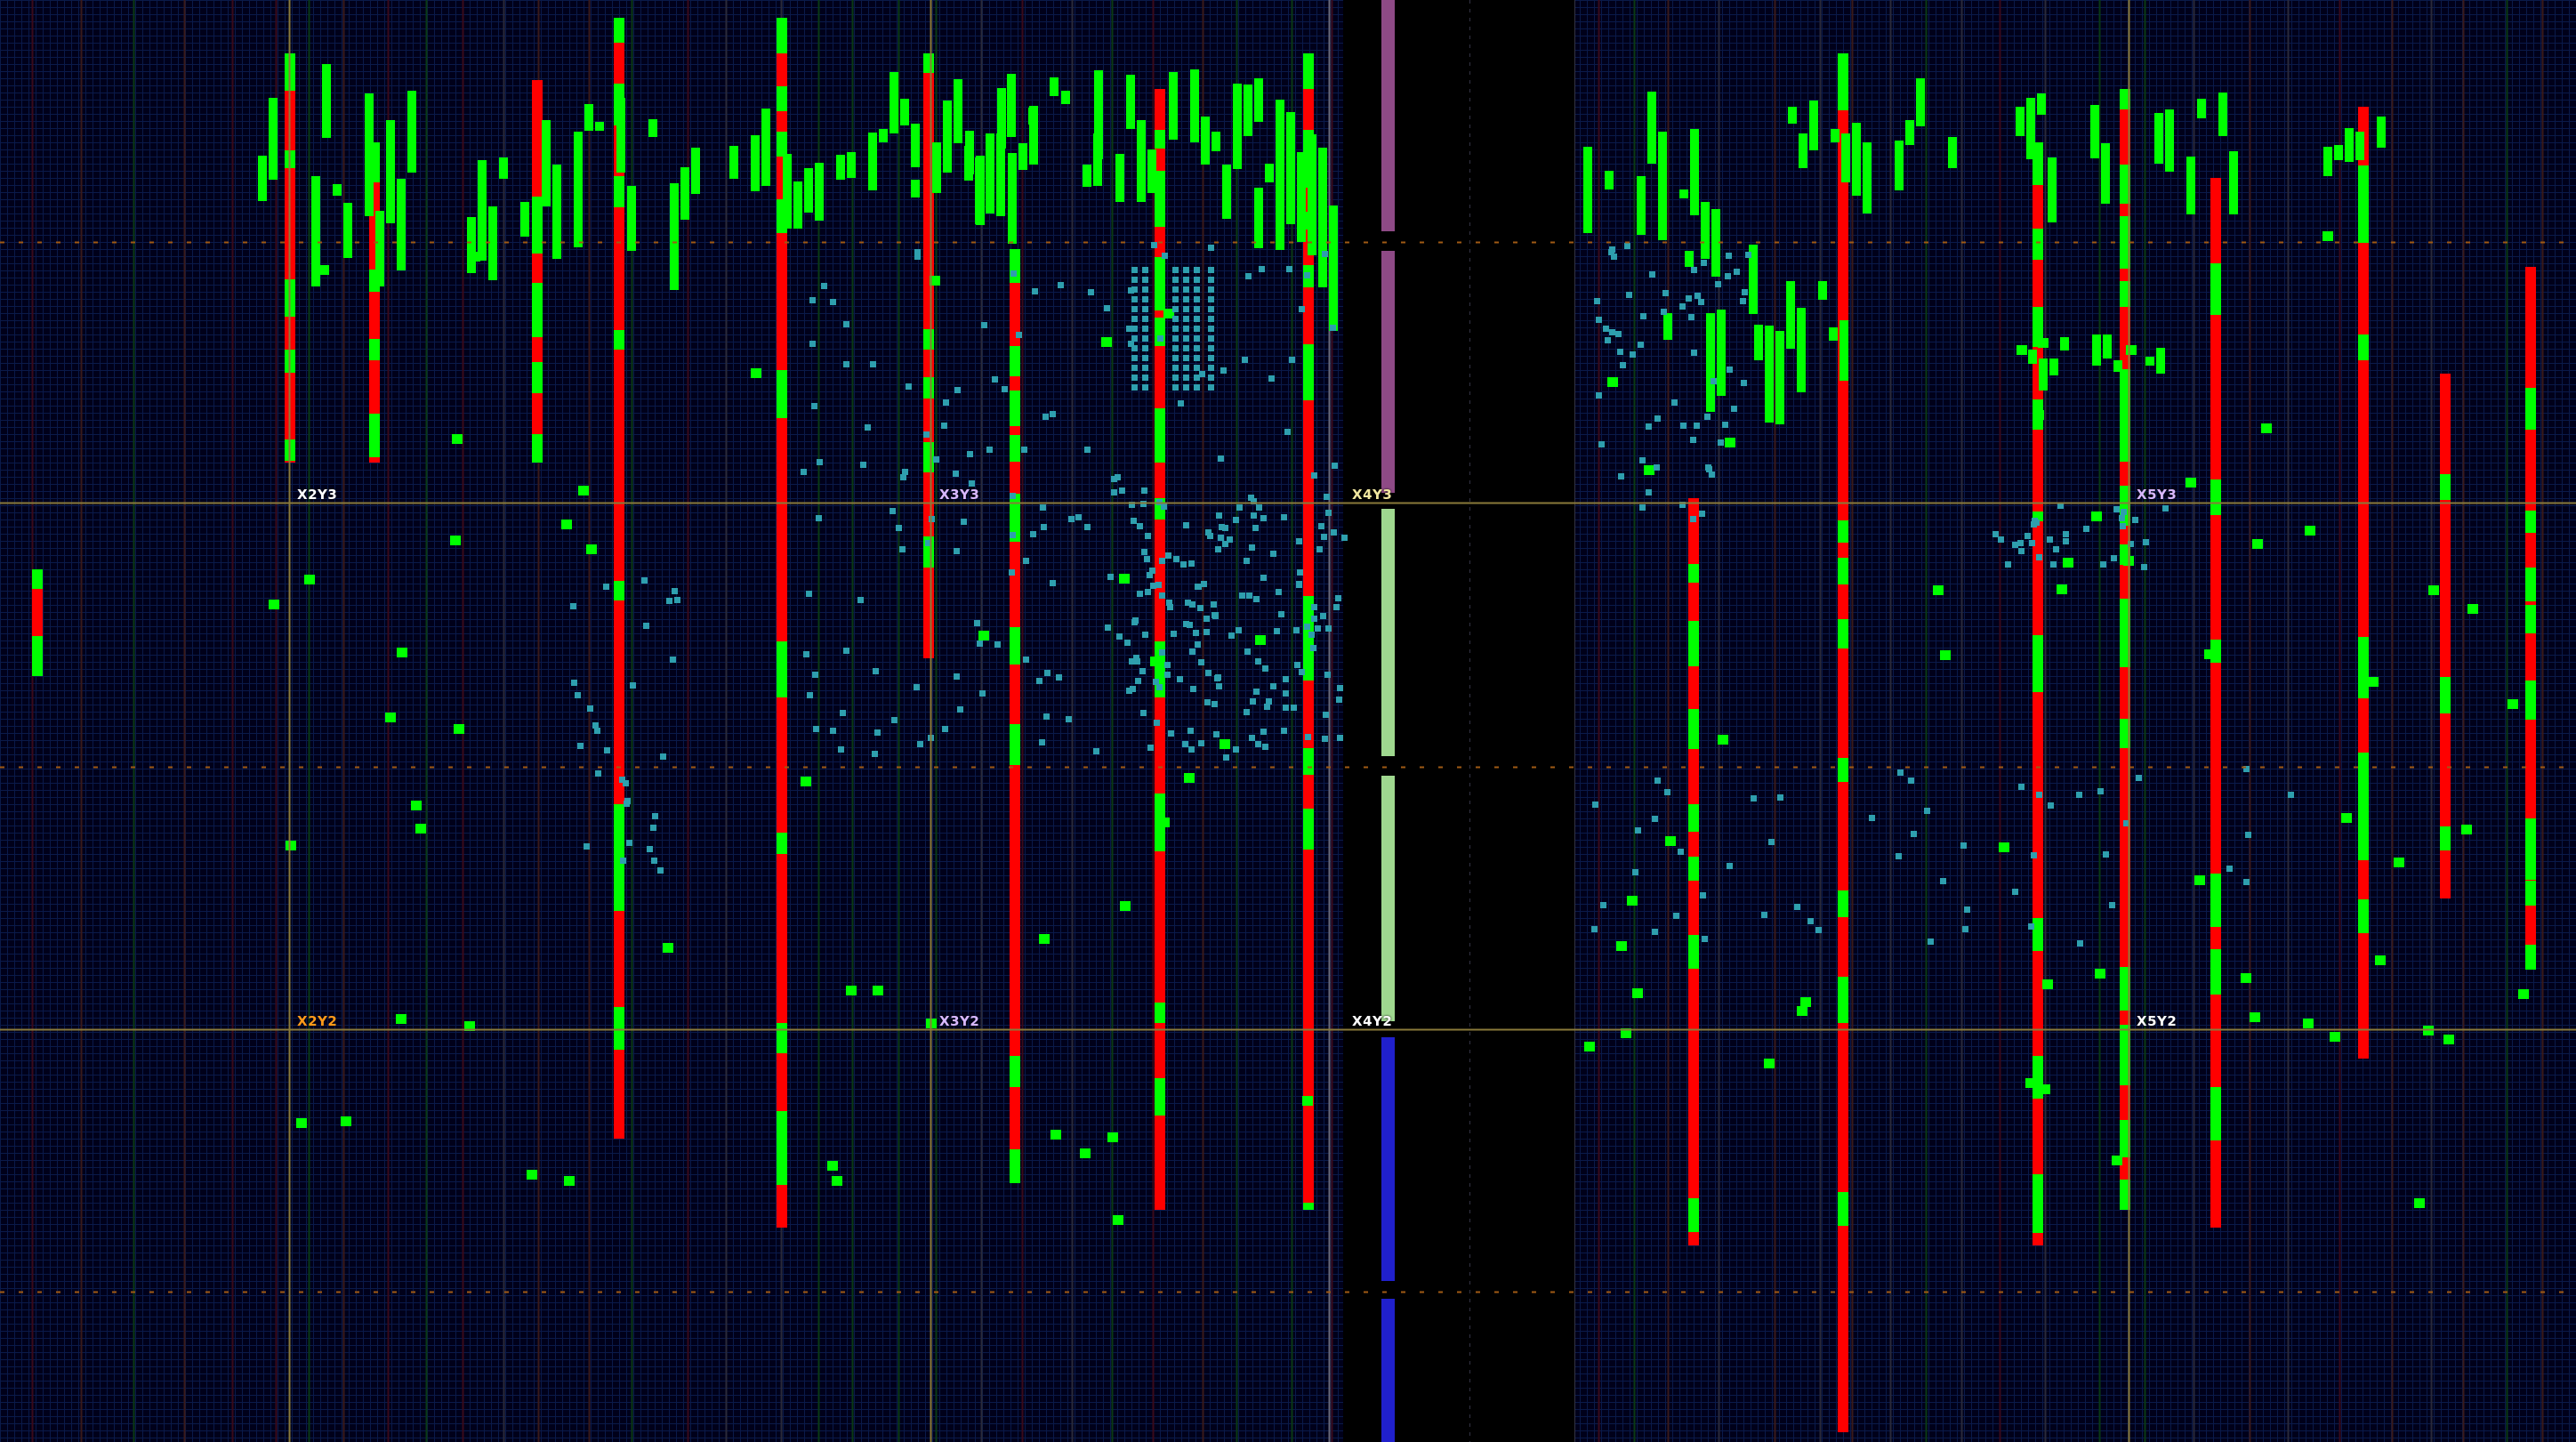 This screenshot has height=1442, width=2576. Describe the element at coordinates (959, 1021) in the screenshot. I see `clock-region-label-x3y2: X3Y2` at that location.